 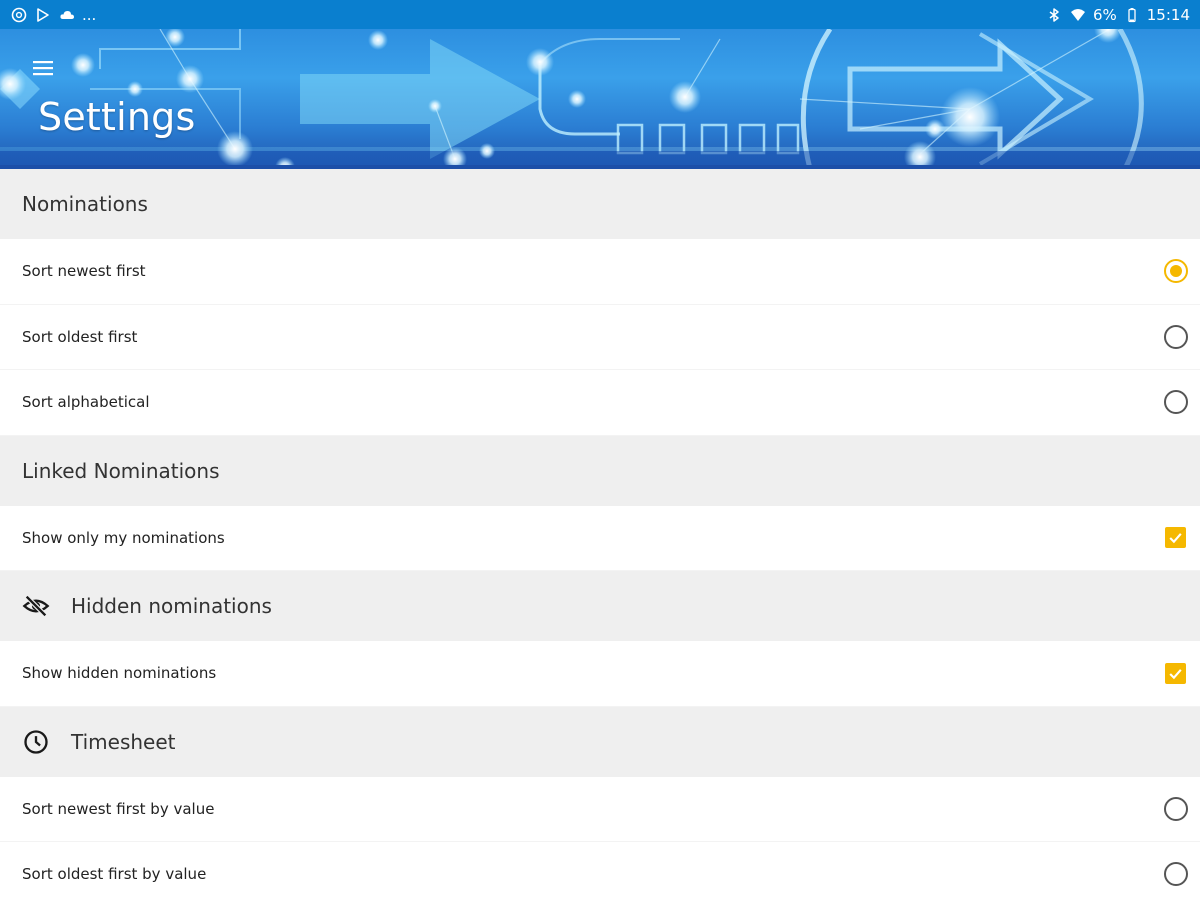 What do you see at coordinates (123, 741) in the screenshot?
I see `section-title-timesheet: Timesheet` at bounding box center [123, 741].